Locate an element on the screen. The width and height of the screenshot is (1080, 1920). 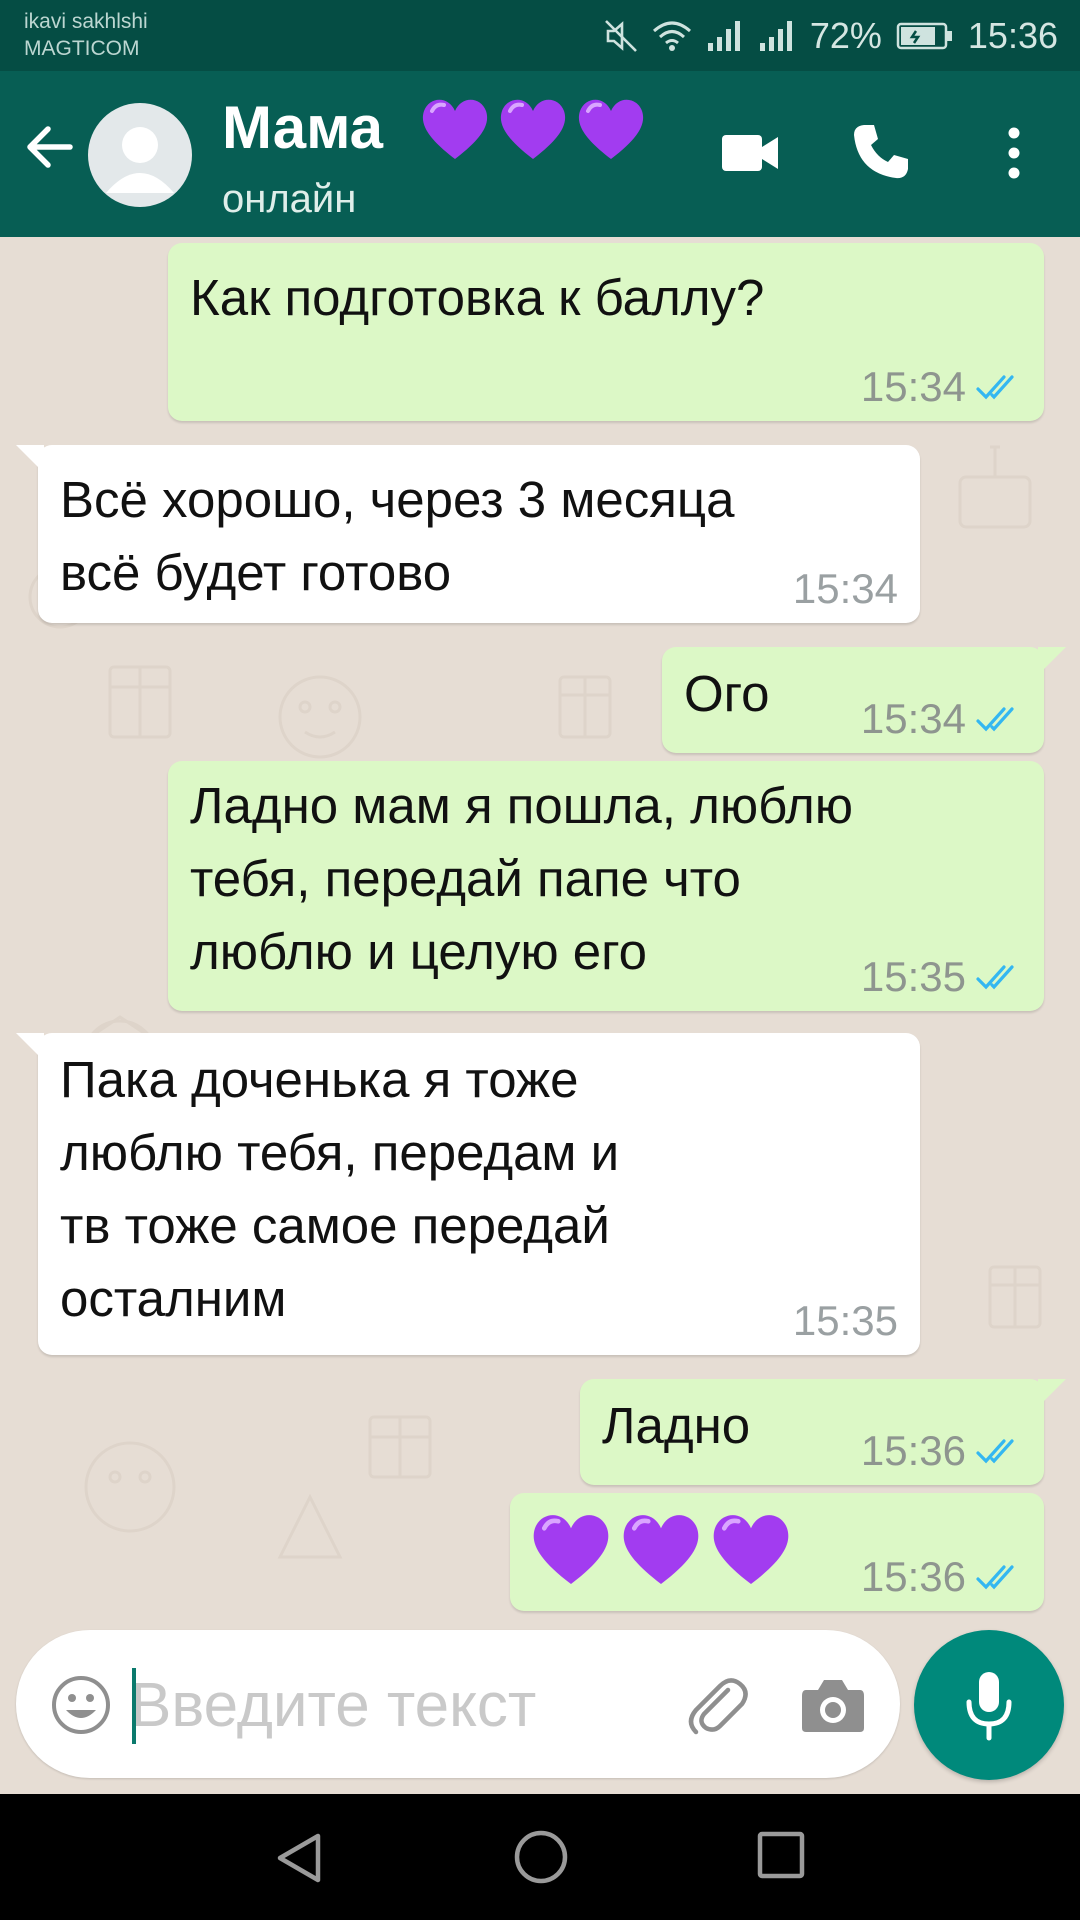
contact-name: Мама is located at coordinates (302, 127).